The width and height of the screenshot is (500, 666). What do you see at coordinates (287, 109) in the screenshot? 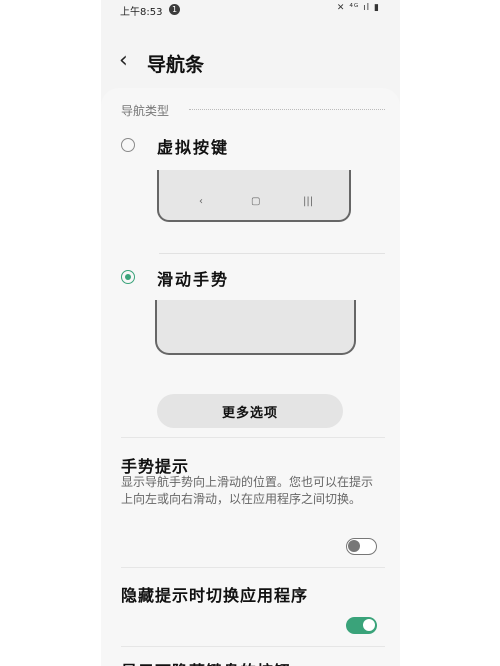
I see `section-divider` at bounding box center [287, 109].